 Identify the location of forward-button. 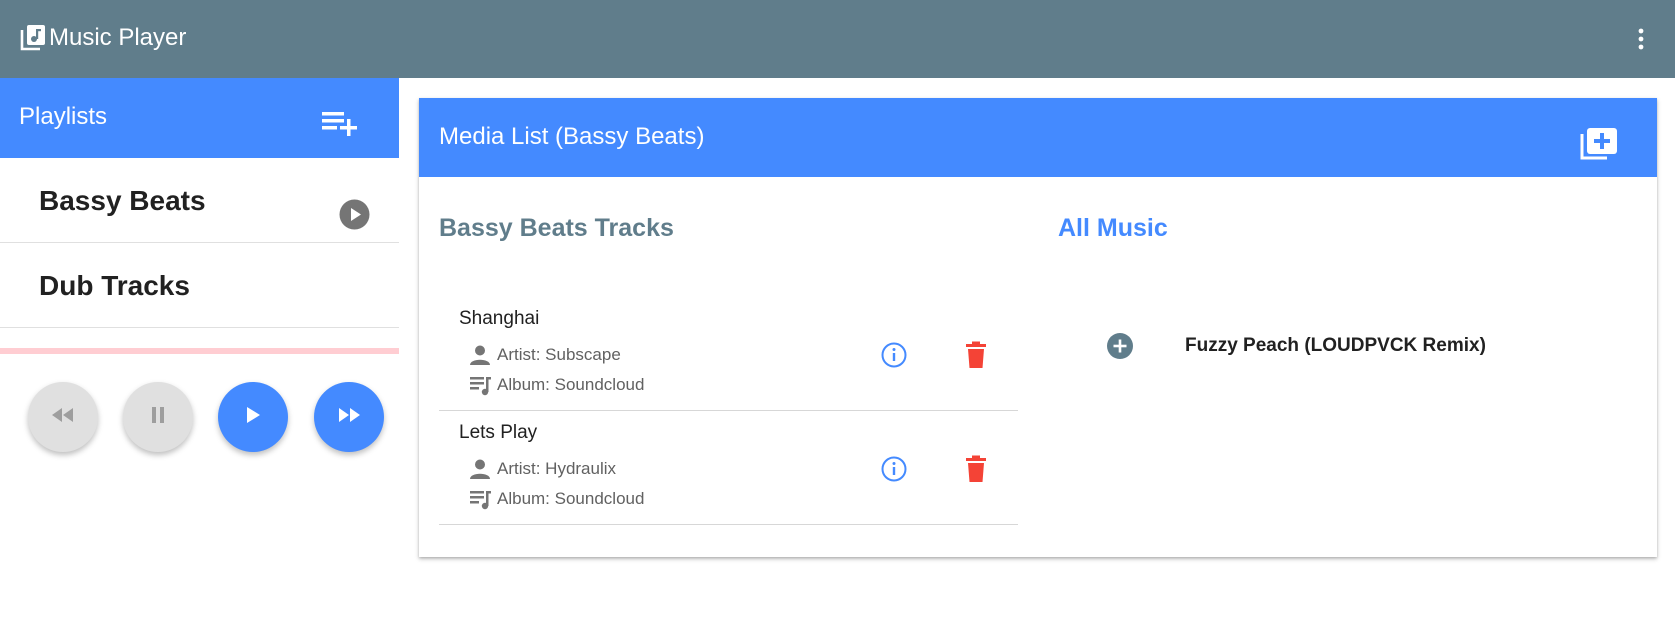
(349, 417).